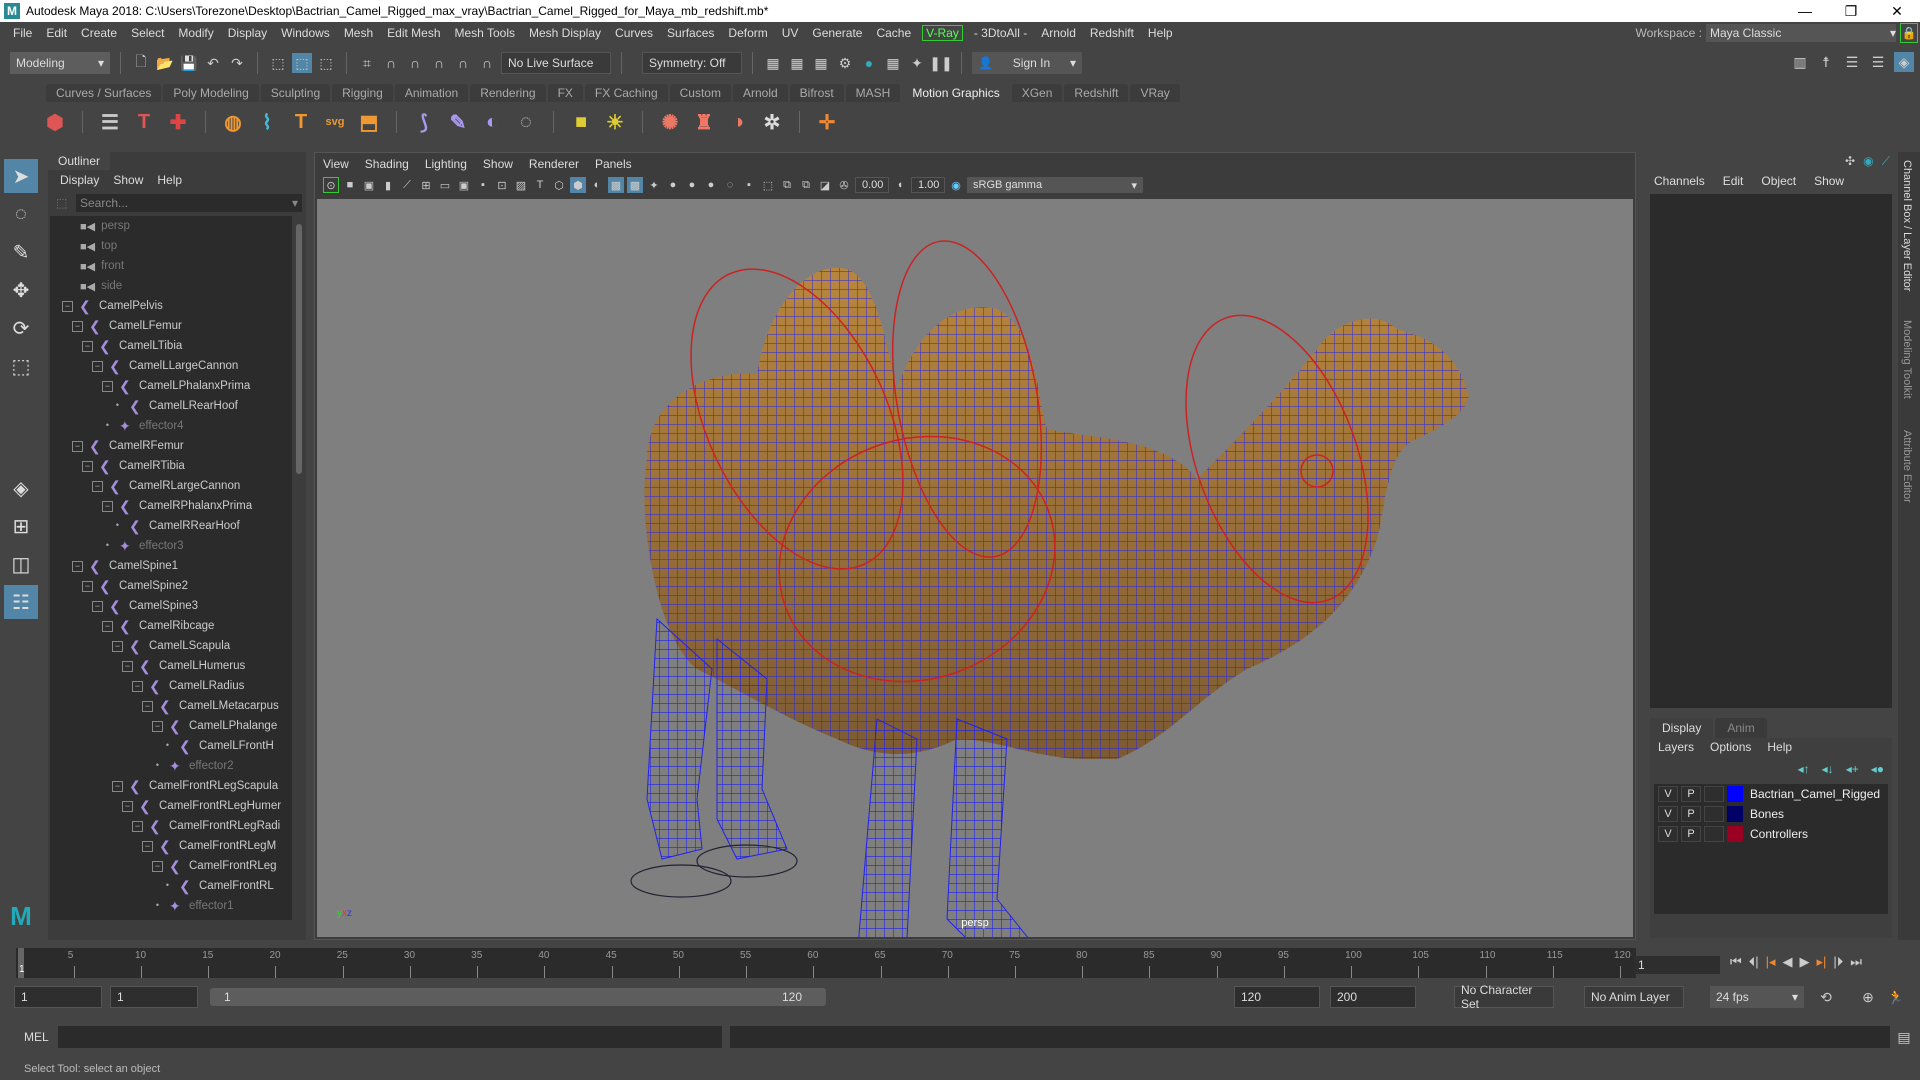  Describe the element at coordinates (1852, 769) in the screenshot. I see `new-layer-icon: ◂+` at that location.